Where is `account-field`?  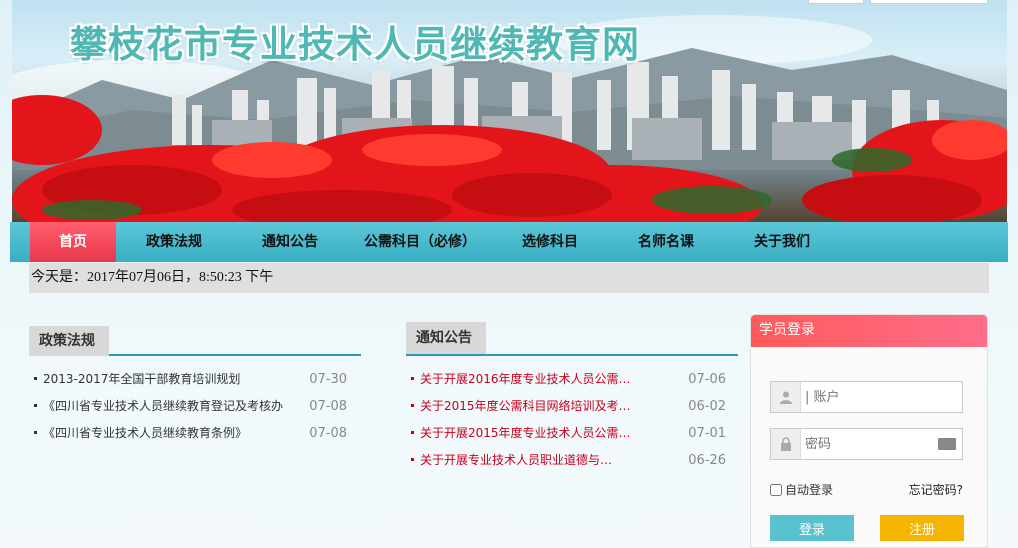
account-field is located at coordinates (866, 397).